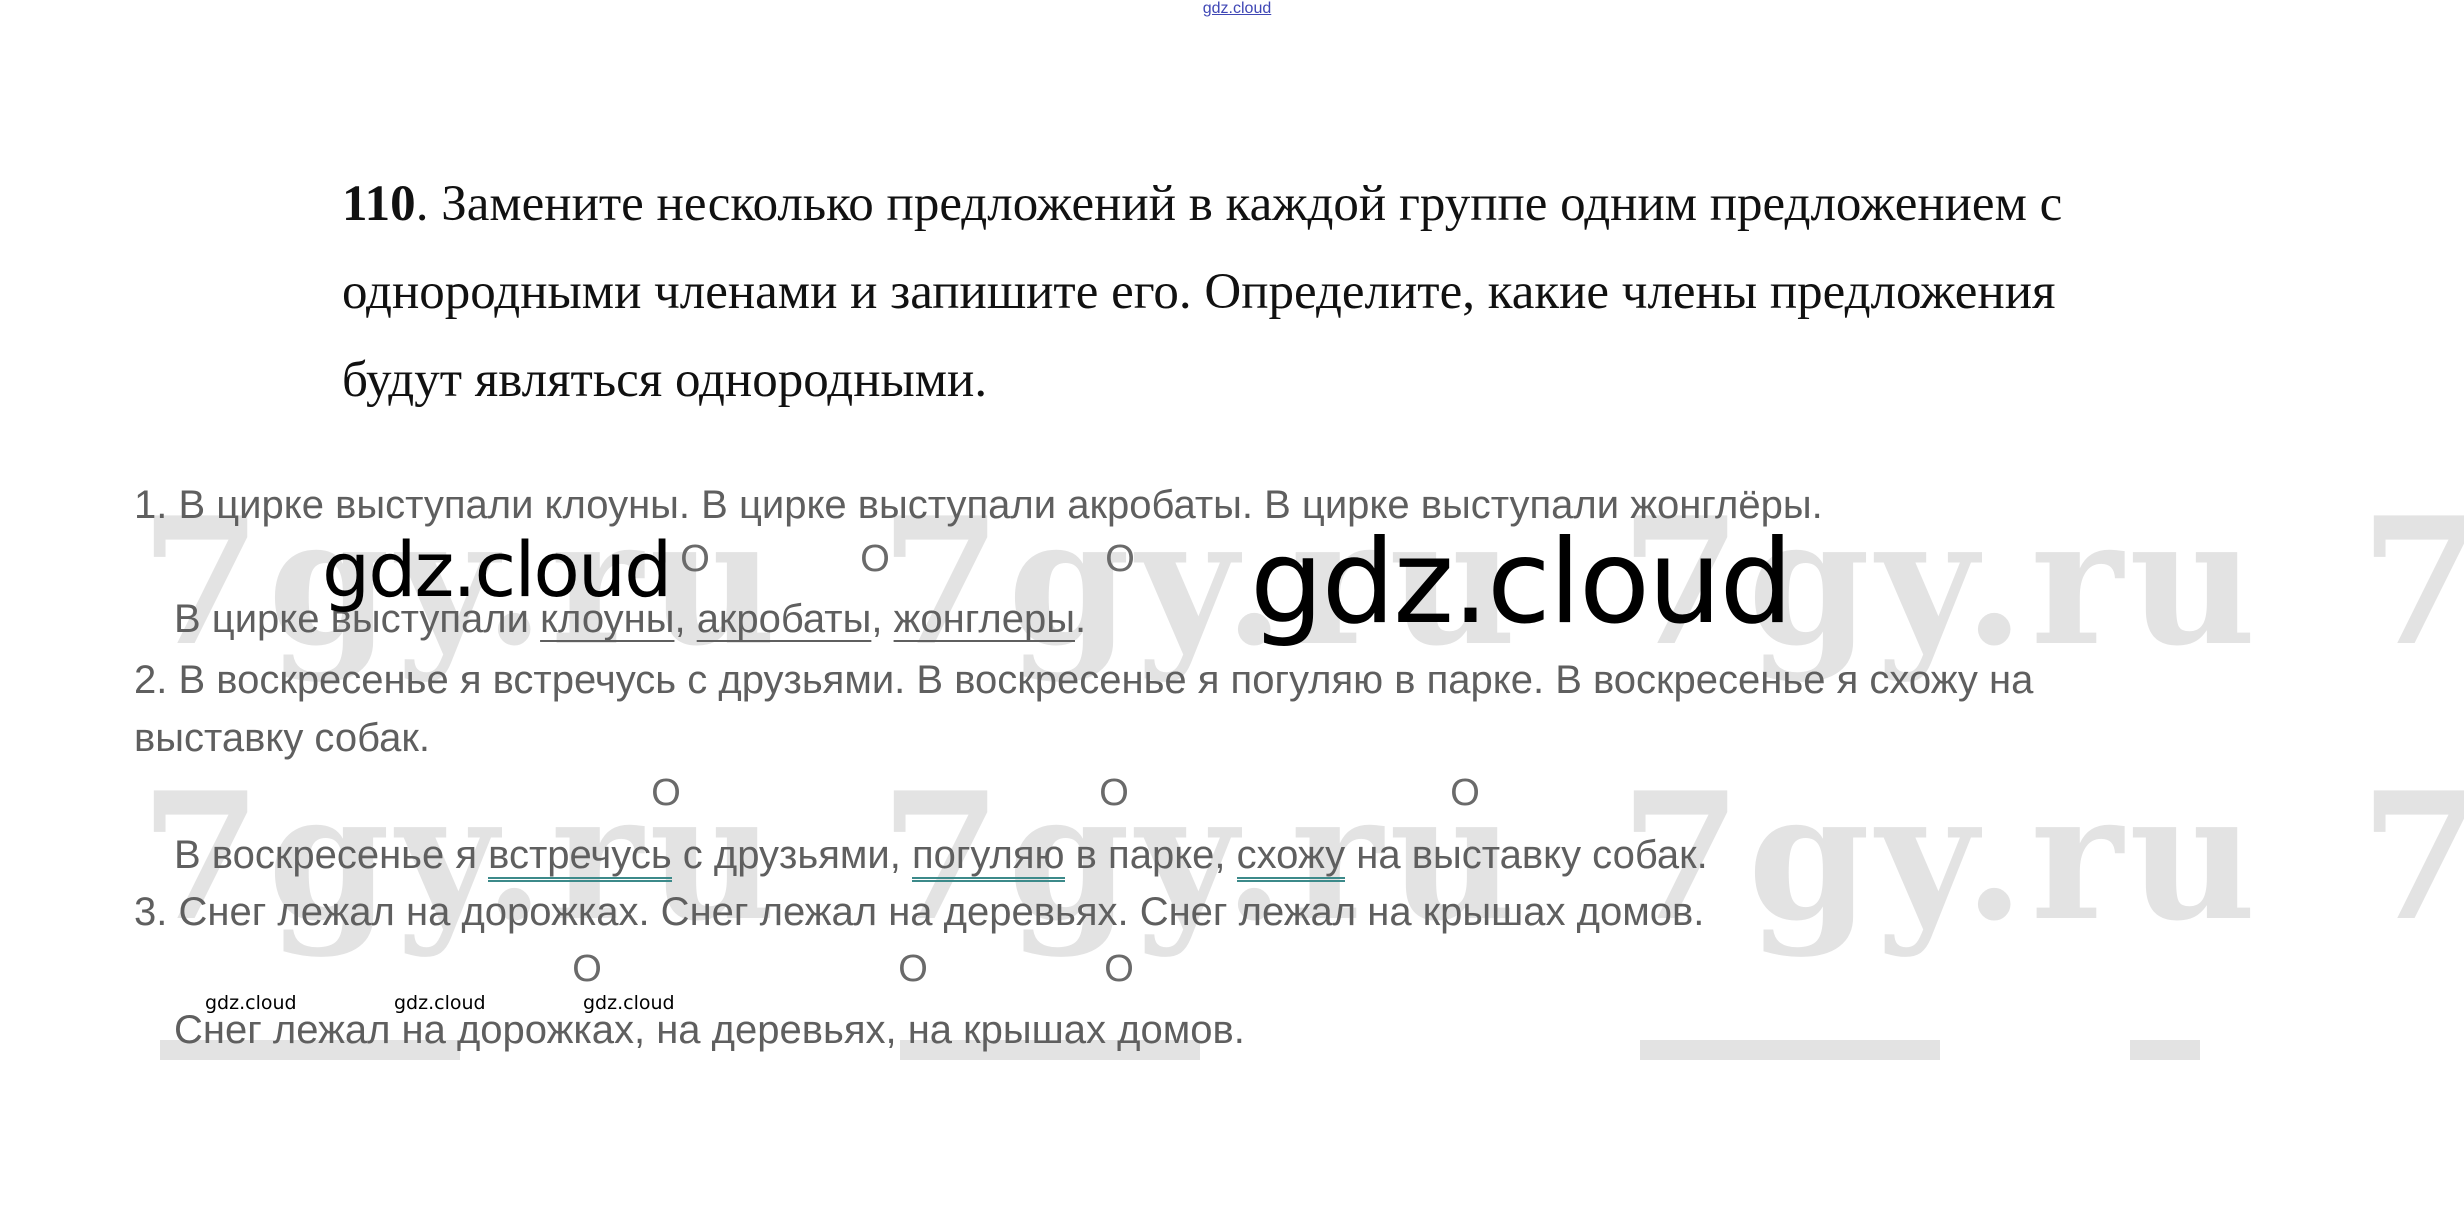 The width and height of the screenshot is (2464, 1216). I want to click on answer-text: с друзьями,, so click(791, 855).